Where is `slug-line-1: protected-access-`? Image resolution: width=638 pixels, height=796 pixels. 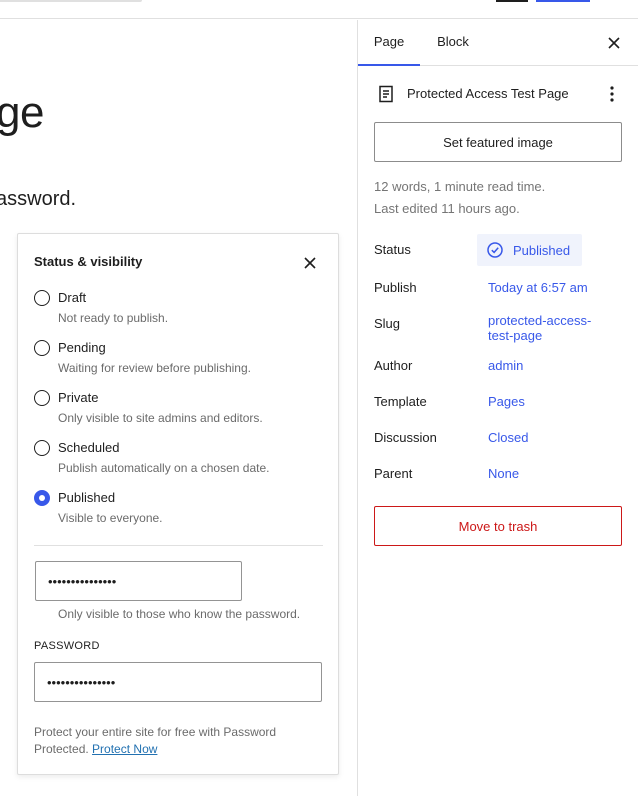 slug-line-1: protected-access- is located at coordinates (540, 320).